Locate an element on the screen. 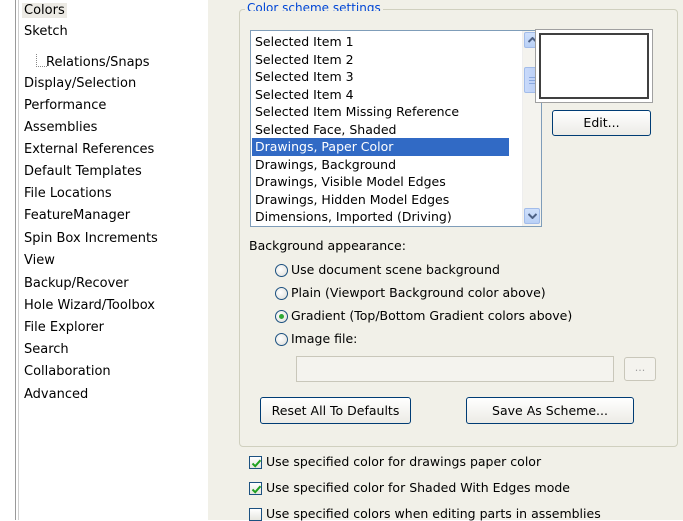  tree-item-display-selection: Display/Selection is located at coordinates (80, 83).